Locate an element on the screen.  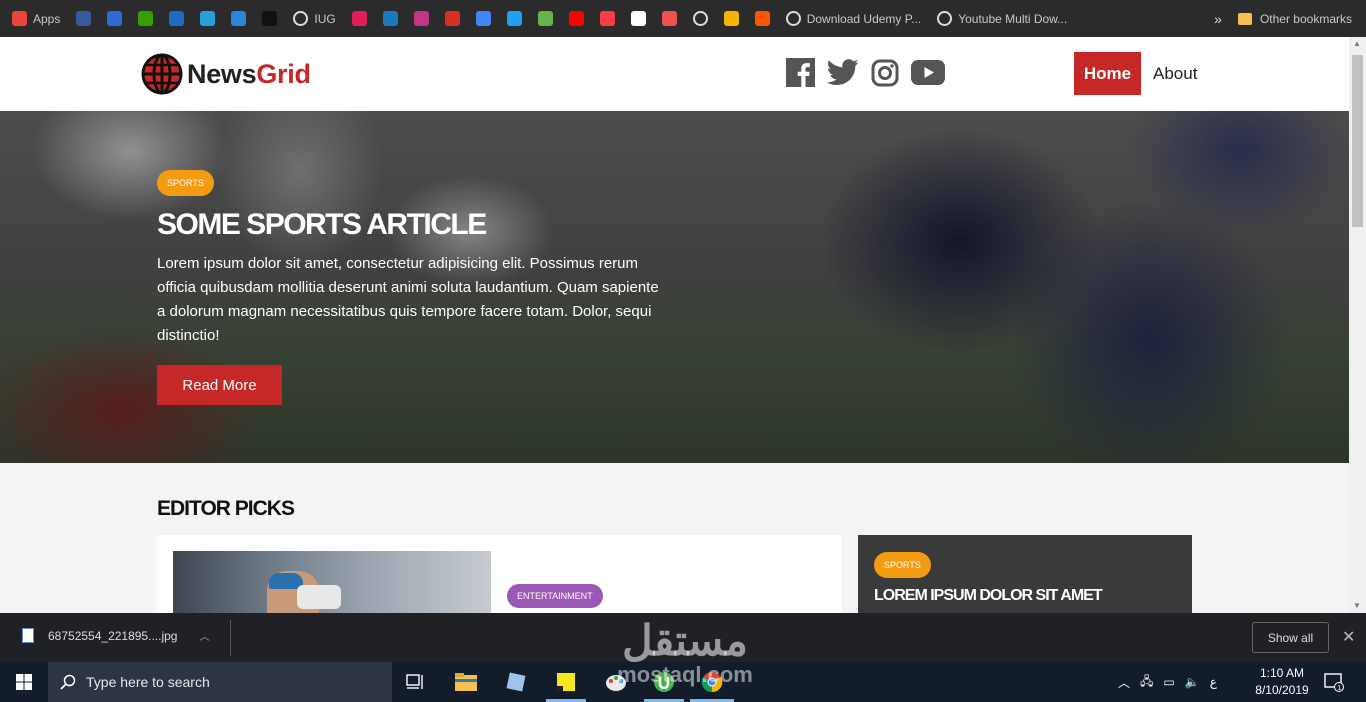
read-more-button: Read More is located at coordinates (219, 385).